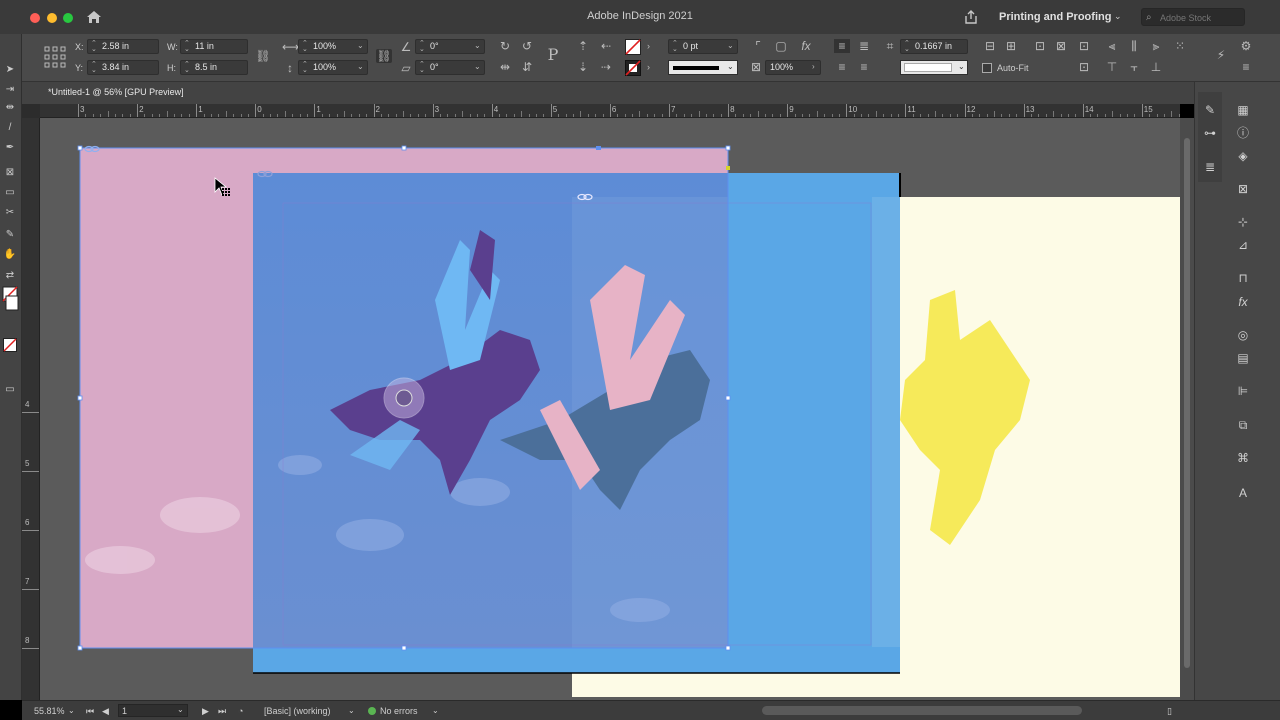  Describe the element at coordinates (10, 255) in the screenshot. I see `hand-tool-icon: ✋` at that location.